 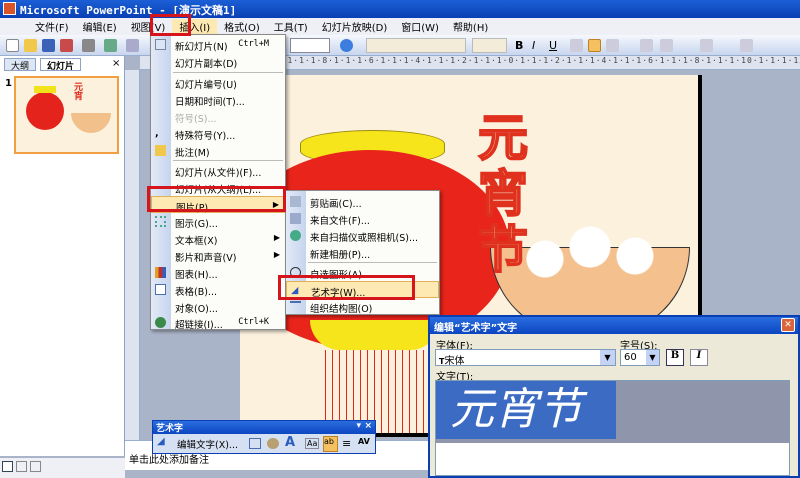 What do you see at coordinates (576, 45) in the screenshot?
I see `align-left-icon` at bounding box center [576, 45].